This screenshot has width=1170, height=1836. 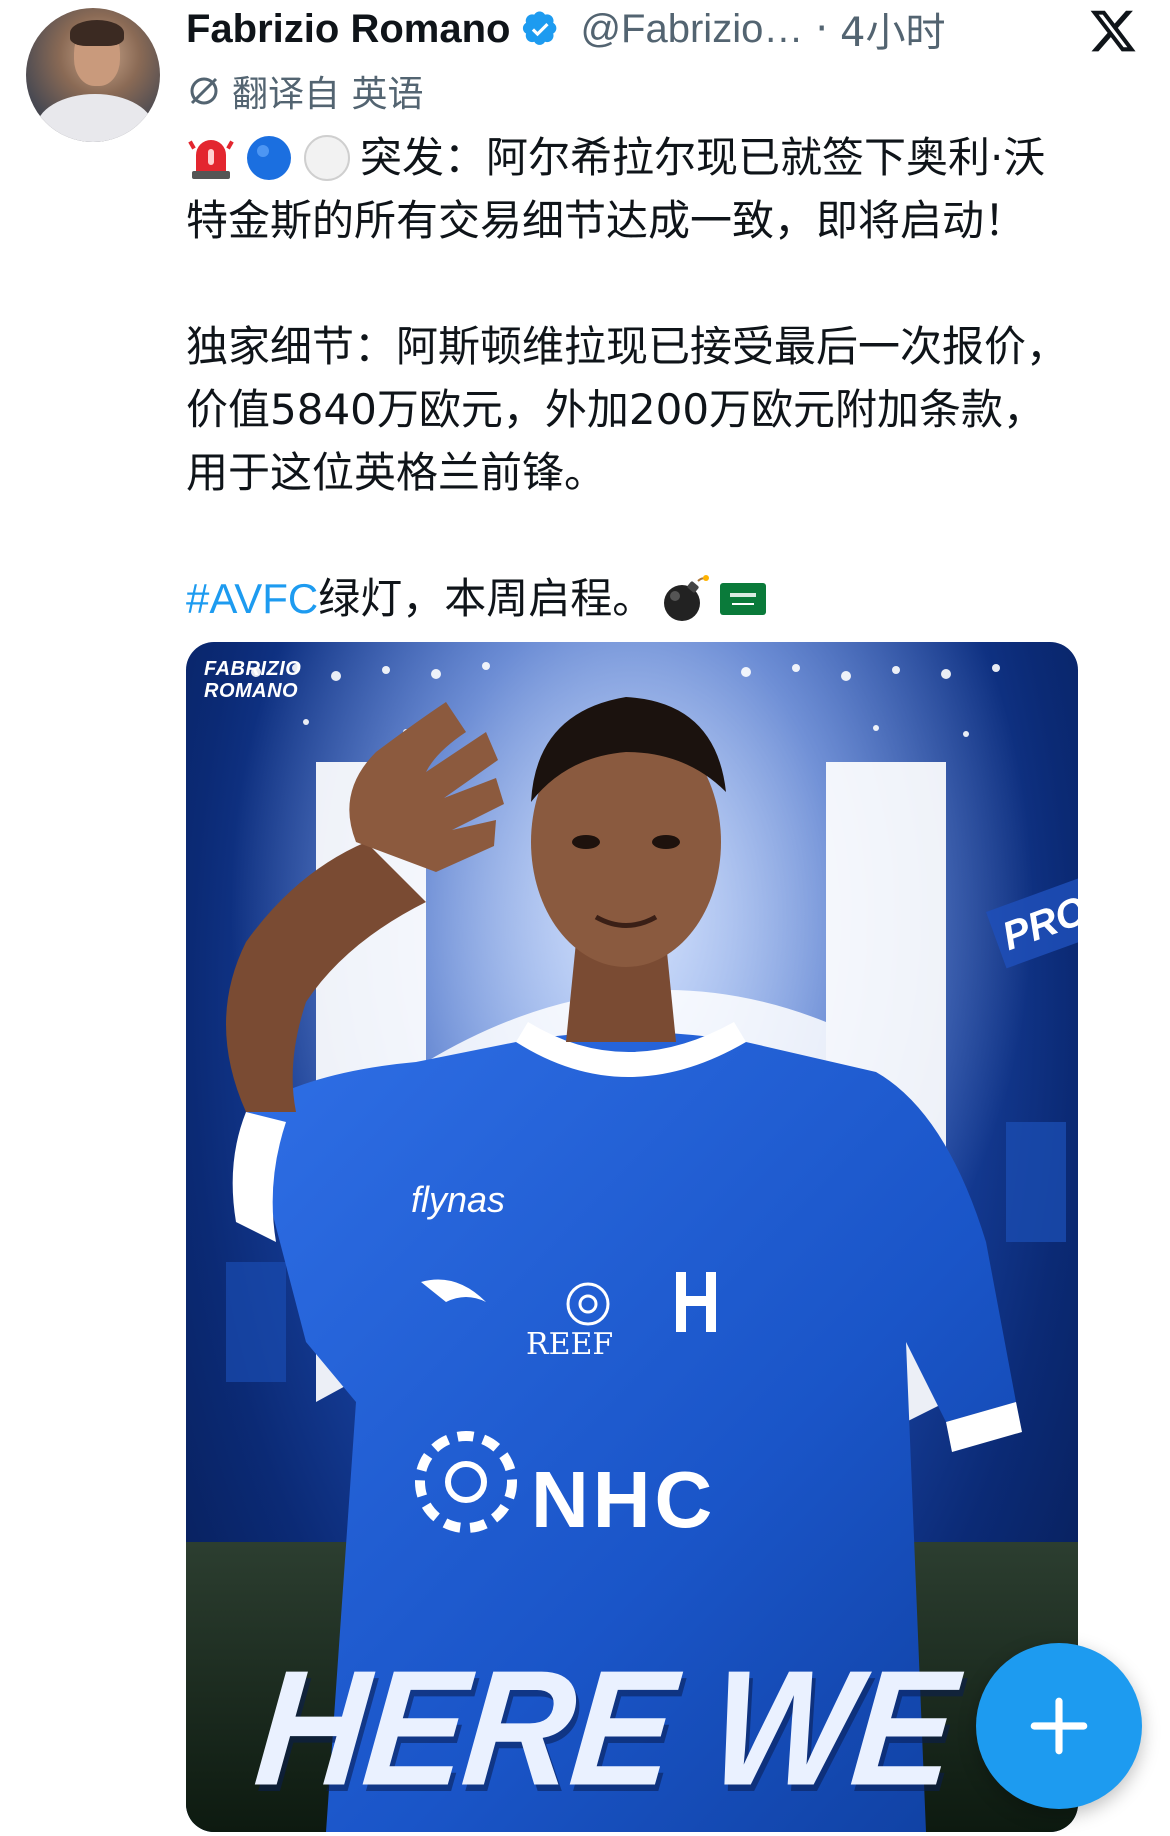 I want to click on avatar-shoulder, so click(x=95, y=118).